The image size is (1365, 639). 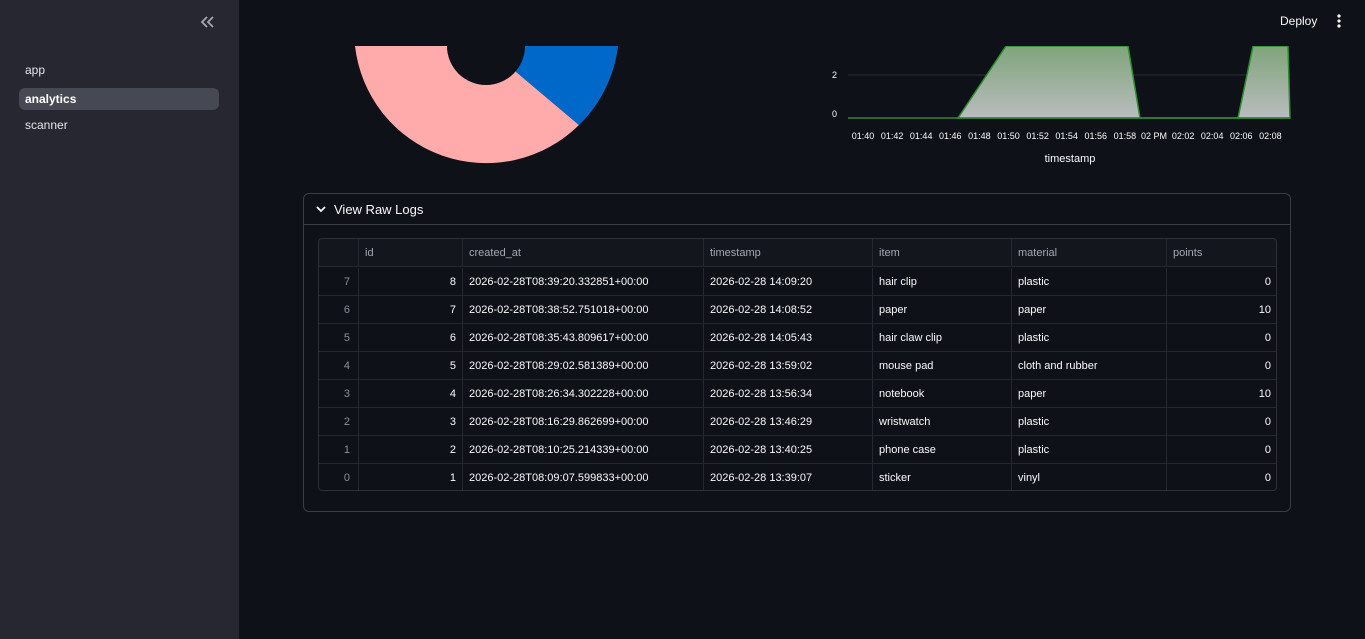 What do you see at coordinates (863, 136) in the screenshot?
I see `x-tick-label: 01:40` at bounding box center [863, 136].